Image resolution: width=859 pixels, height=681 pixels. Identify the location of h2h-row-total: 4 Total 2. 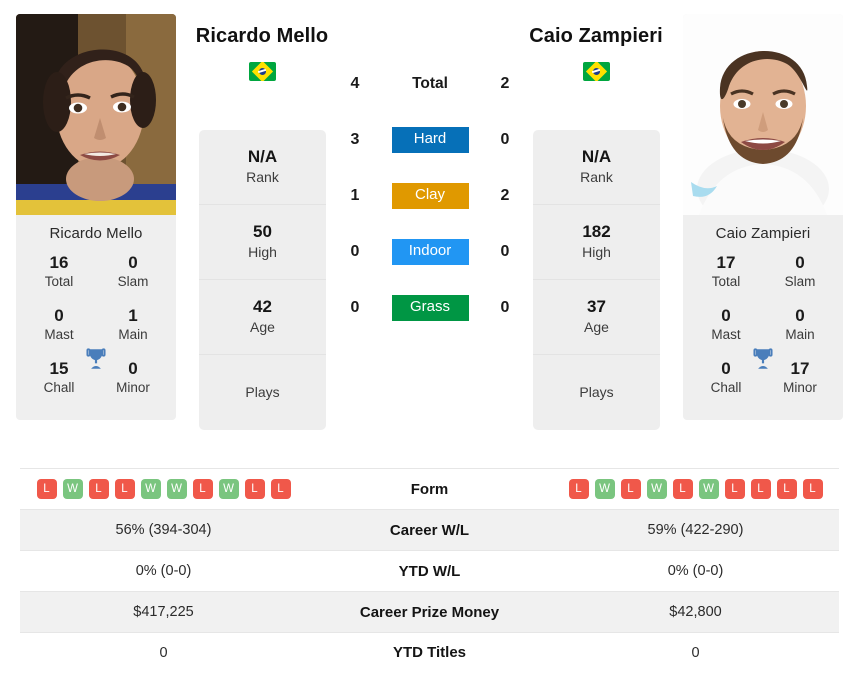
(430, 84).